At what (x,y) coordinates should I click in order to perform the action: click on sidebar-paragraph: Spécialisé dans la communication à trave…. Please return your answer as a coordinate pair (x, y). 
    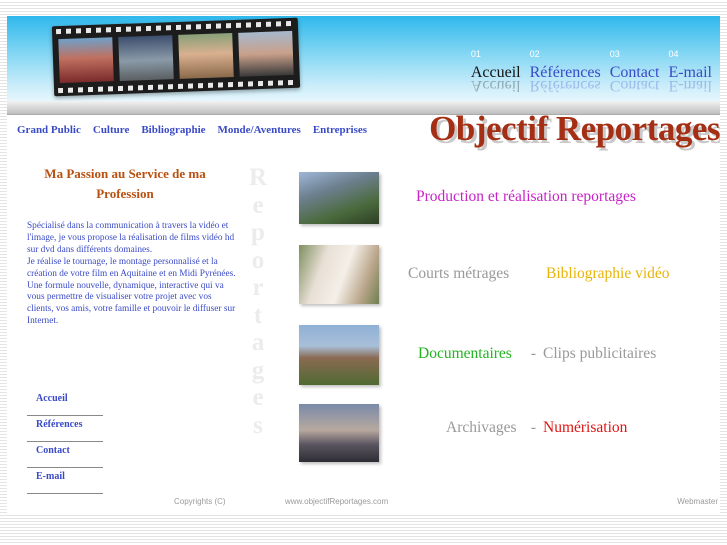
    Looking at the image, I should click on (131, 238).